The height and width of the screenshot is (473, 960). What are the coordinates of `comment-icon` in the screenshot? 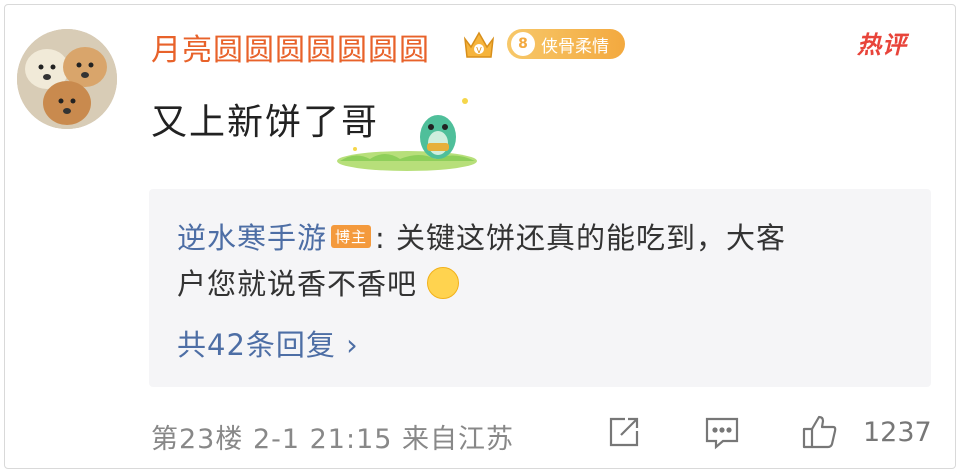 It's located at (722, 432).